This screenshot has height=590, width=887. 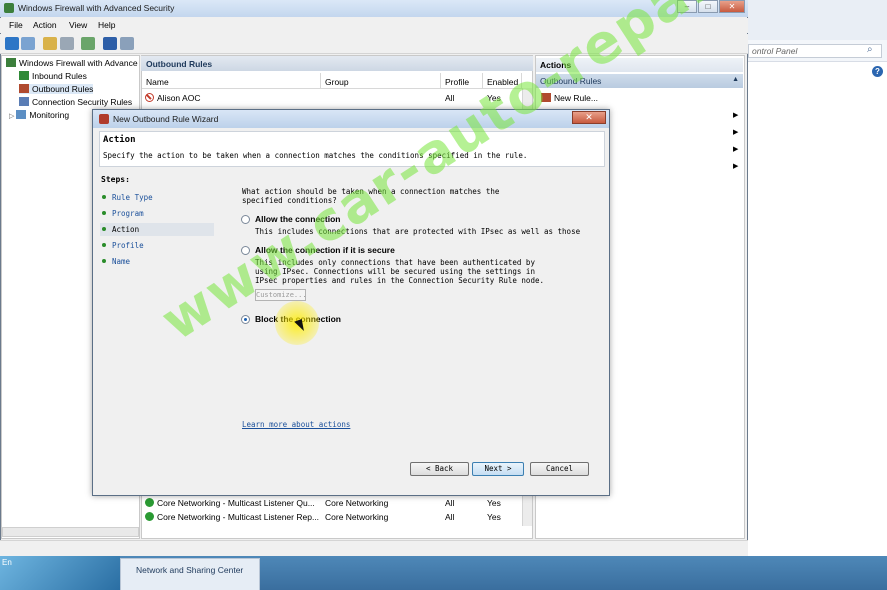 What do you see at coordinates (337, 63) in the screenshot?
I see `center-pane-header: Outbound Rules` at bounding box center [337, 63].